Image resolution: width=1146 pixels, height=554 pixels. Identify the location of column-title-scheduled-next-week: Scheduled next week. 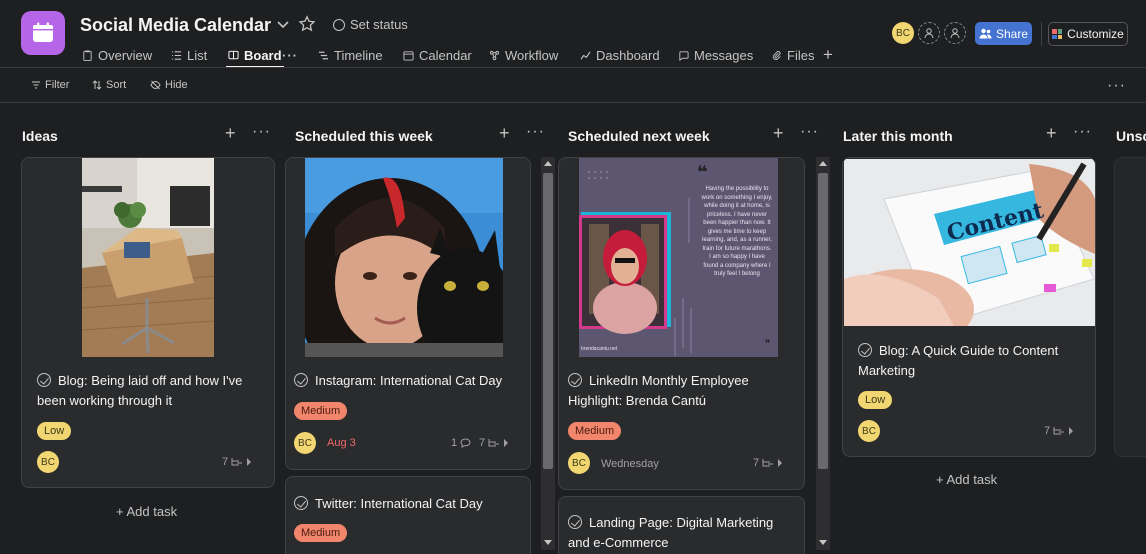
(639, 136).